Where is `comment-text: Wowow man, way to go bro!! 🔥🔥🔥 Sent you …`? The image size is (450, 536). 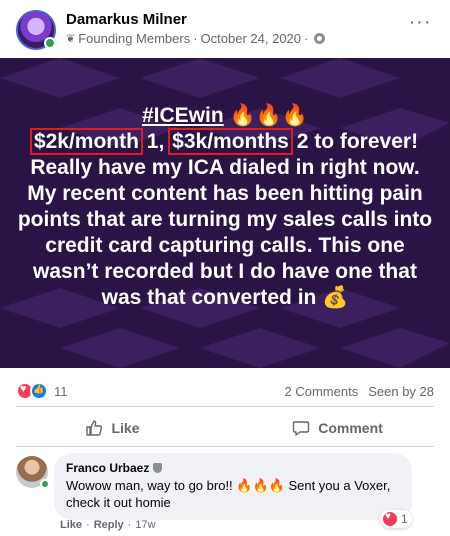 comment-text: Wowow man, way to go bro!! 🔥🔥🔥 Sent you … is located at coordinates (228, 494).